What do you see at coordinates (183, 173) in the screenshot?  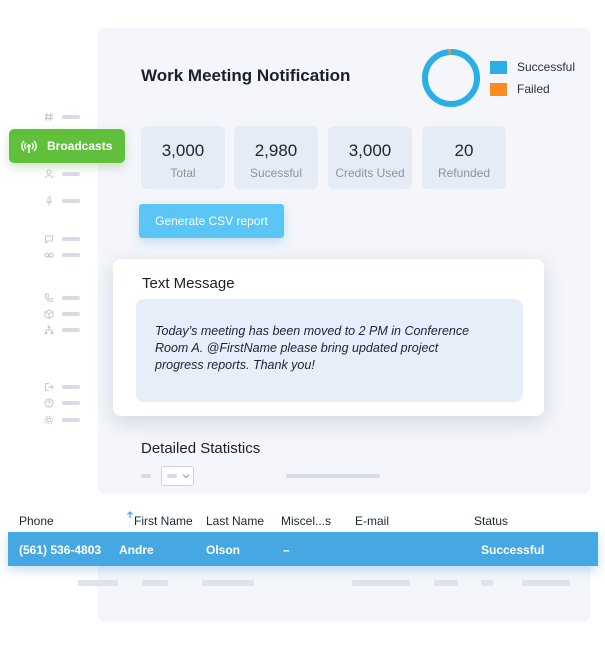 I see `stat-label: Total` at bounding box center [183, 173].